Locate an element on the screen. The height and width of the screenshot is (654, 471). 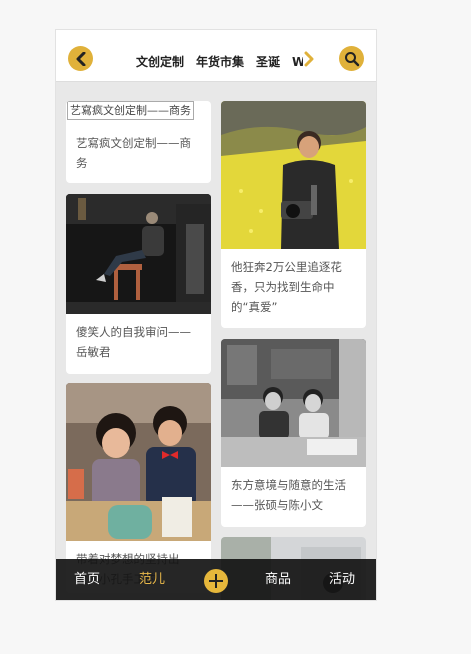
card-title: 艺寫疯文创定制——商务 is located at coordinates (133, 153).